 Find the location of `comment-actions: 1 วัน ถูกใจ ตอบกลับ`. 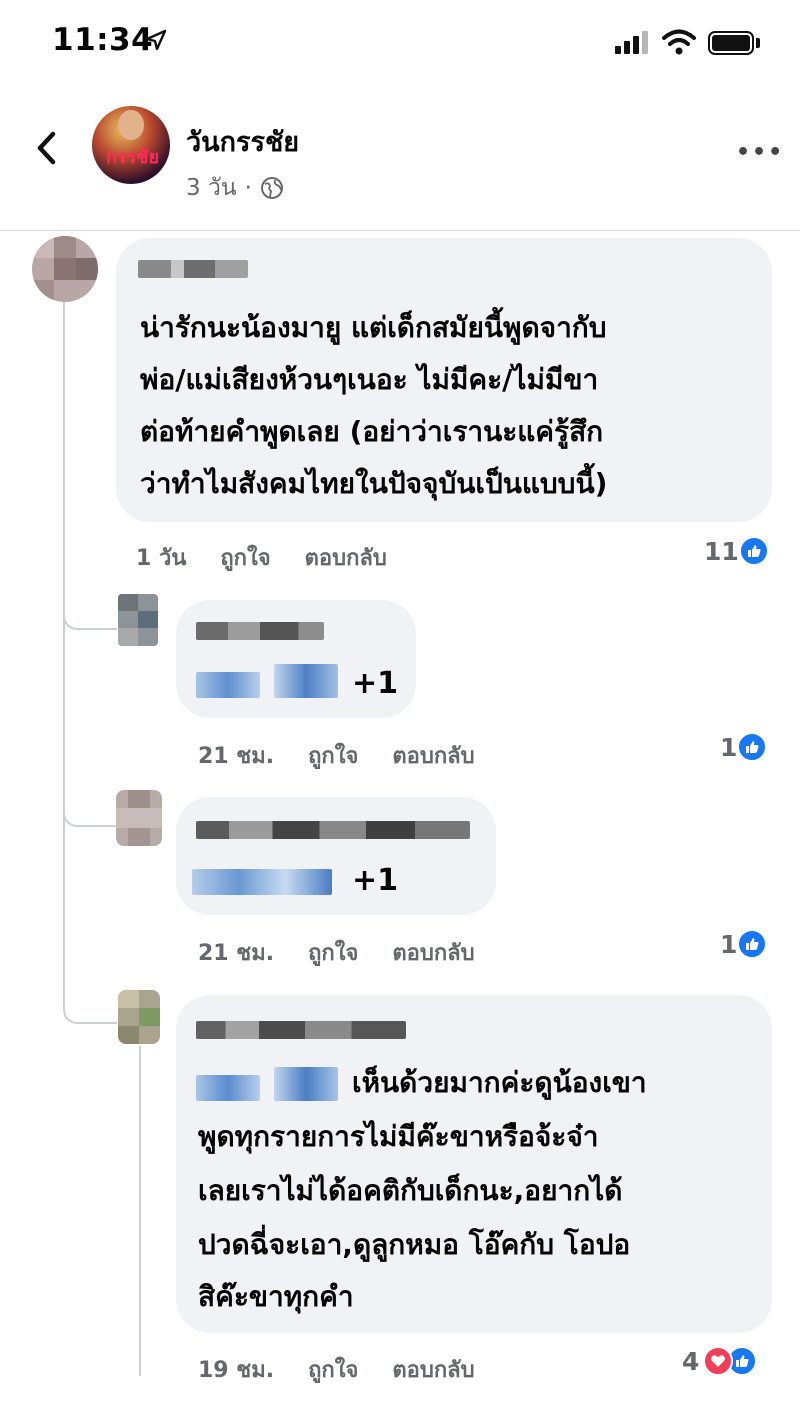

comment-actions: 1 วัน ถูกใจ ตอบกลับ is located at coordinates (261, 557).